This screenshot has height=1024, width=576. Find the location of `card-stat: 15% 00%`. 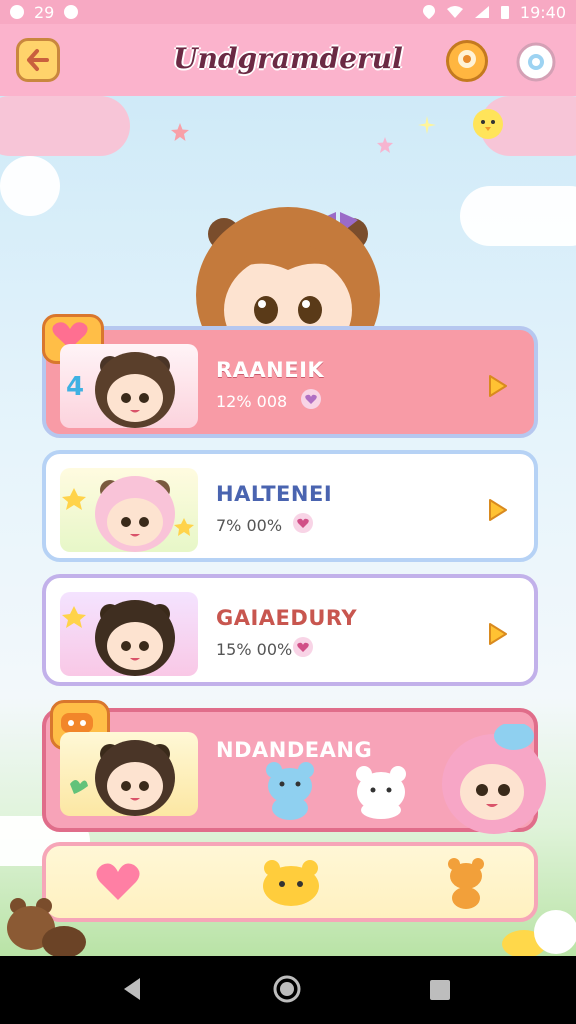

card-stat: 15% 00% is located at coordinates (254, 649).